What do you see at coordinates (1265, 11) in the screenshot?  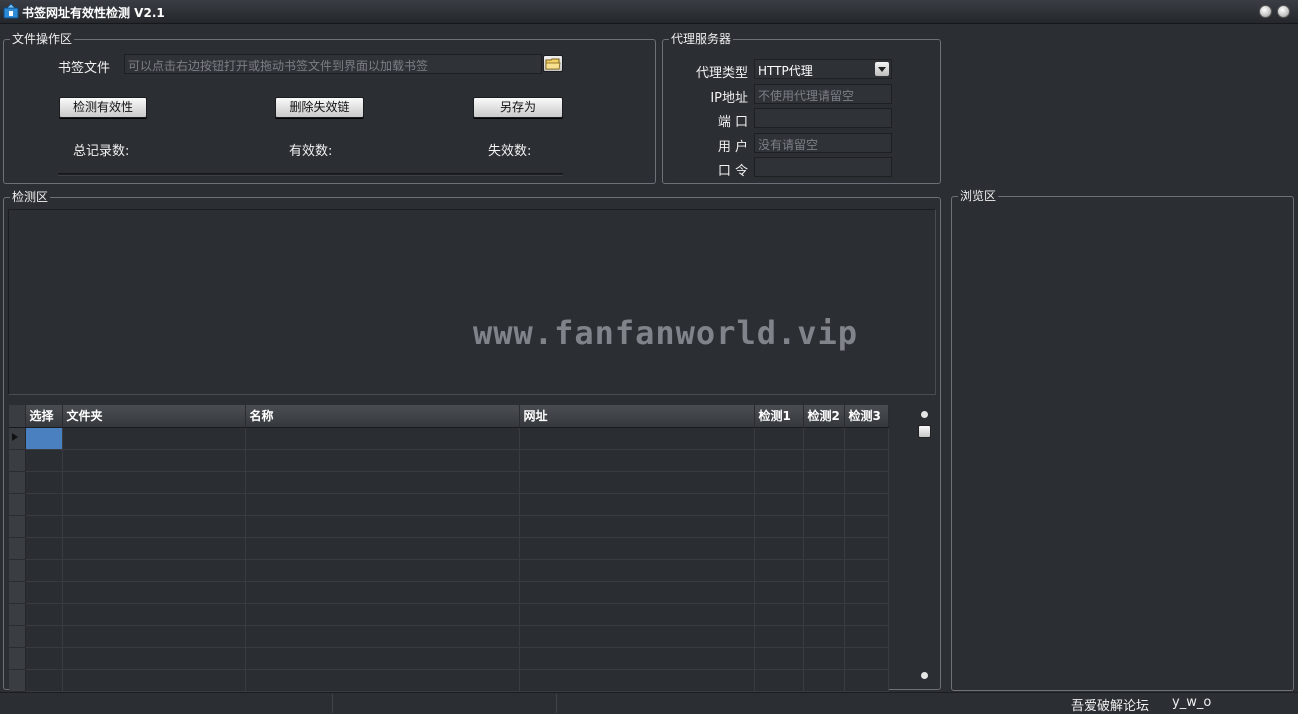 I see `minimize-button` at bounding box center [1265, 11].